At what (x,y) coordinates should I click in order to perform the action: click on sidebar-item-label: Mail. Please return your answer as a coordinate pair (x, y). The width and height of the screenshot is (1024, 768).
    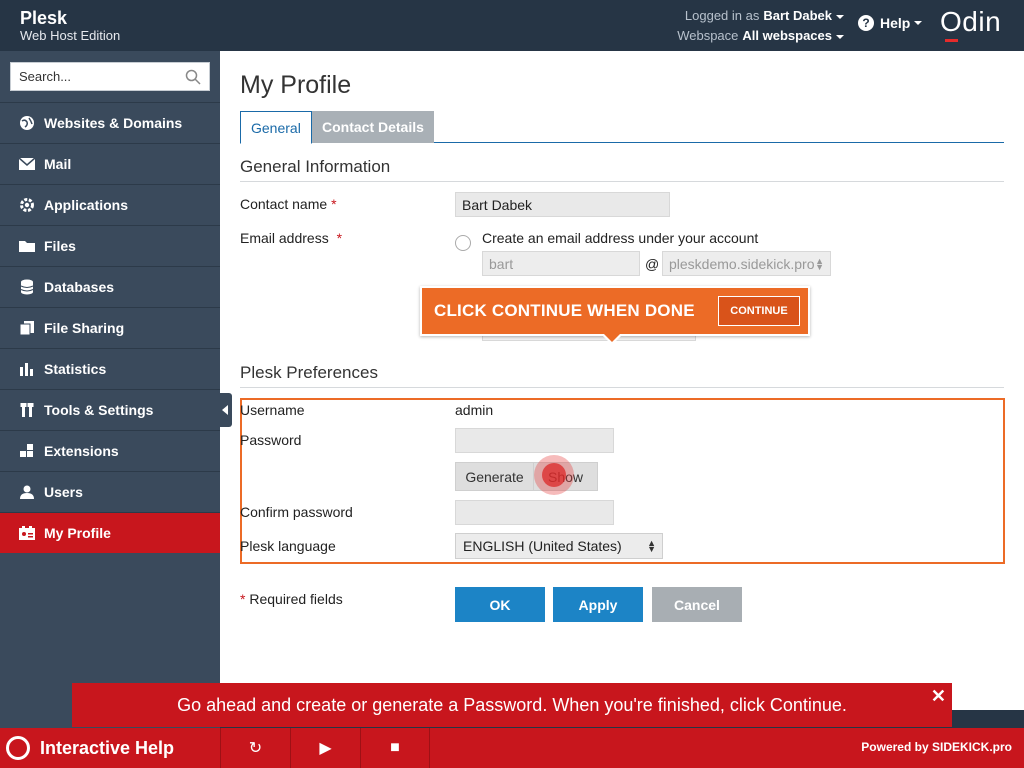
    Looking at the image, I should click on (58, 164).